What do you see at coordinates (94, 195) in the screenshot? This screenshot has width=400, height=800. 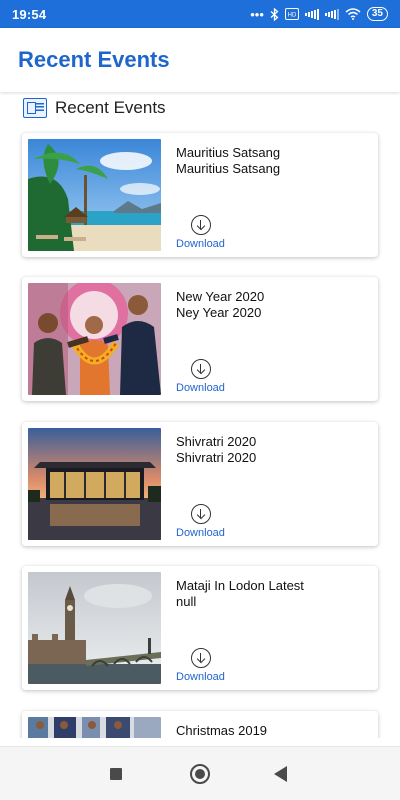 I see `beach-resort-photo` at bounding box center [94, 195].